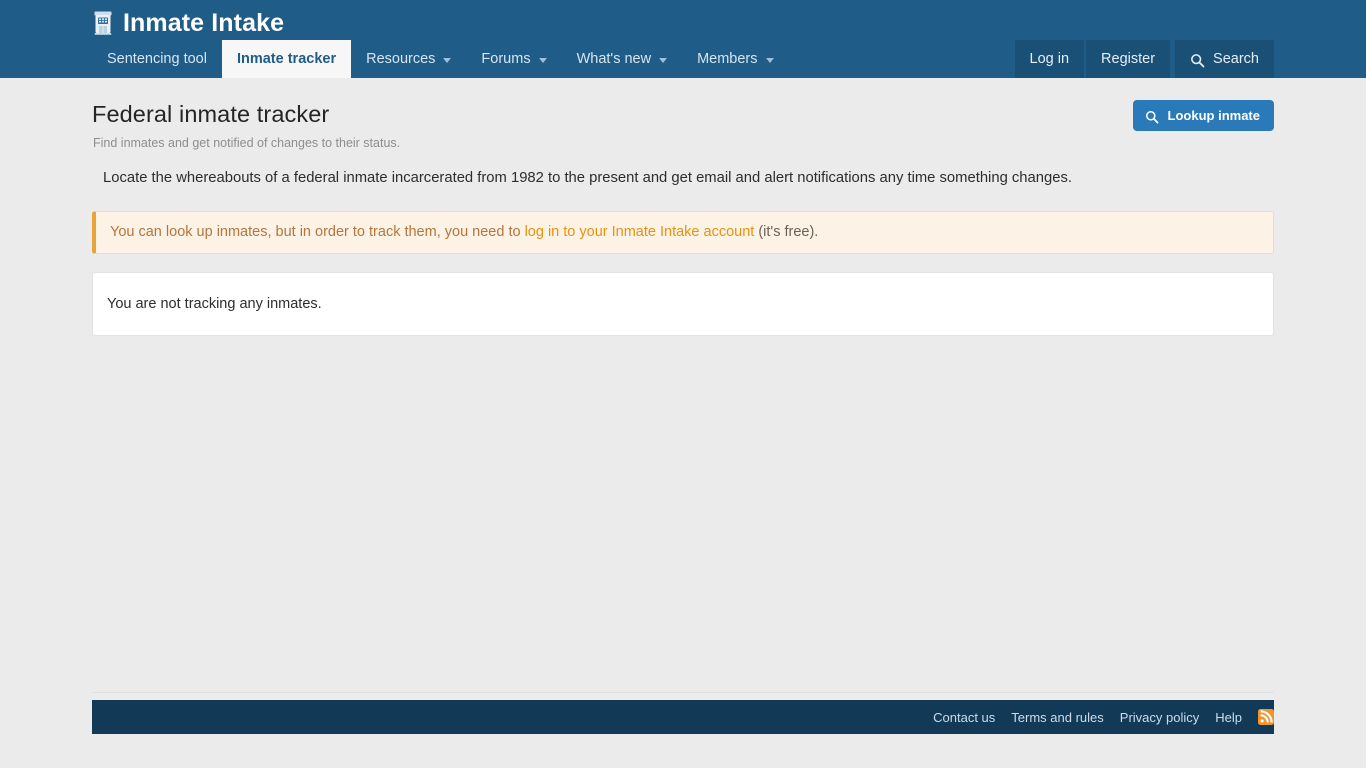  Describe the element at coordinates (683, 304) in the screenshot. I see `tracked-inmates-panel: You are not tracking any inmates.` at that location.